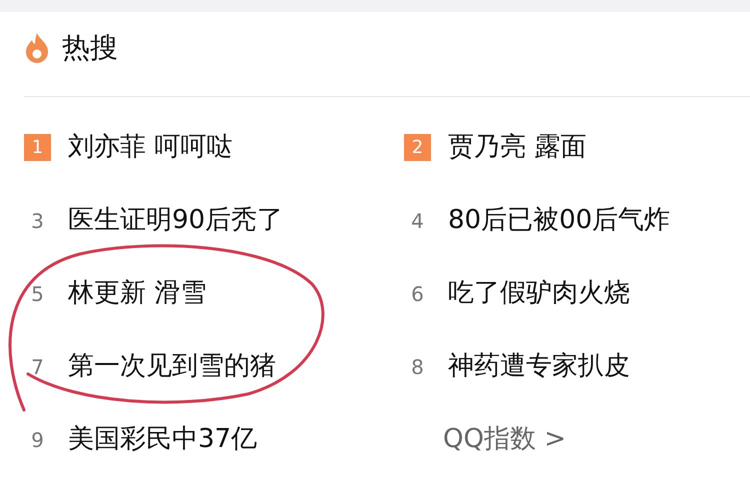 The width and height of the screenshot is (750, 490). Describe the element at coordinates (172, 366) in the screenshot. I see `trend-item: 第一次见到雪的猪` at that location.